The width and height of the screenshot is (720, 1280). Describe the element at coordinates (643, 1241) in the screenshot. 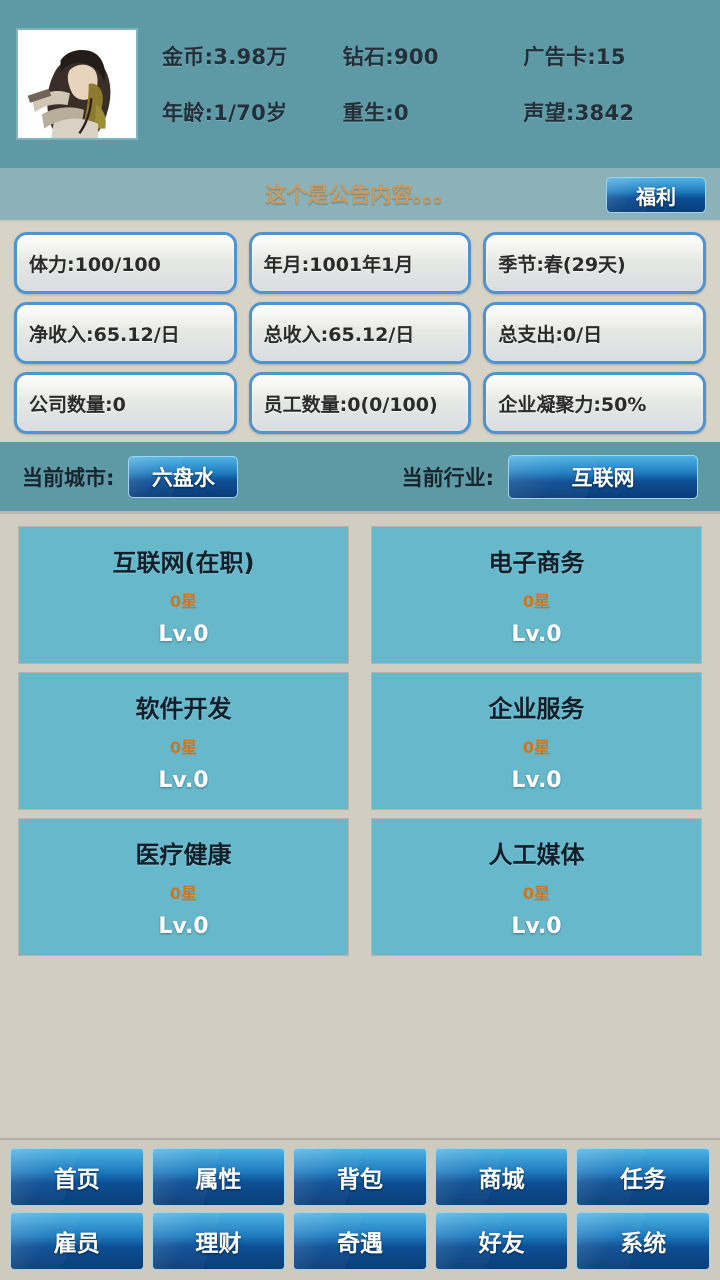

I see `nav-button-system: 系统` at that location.